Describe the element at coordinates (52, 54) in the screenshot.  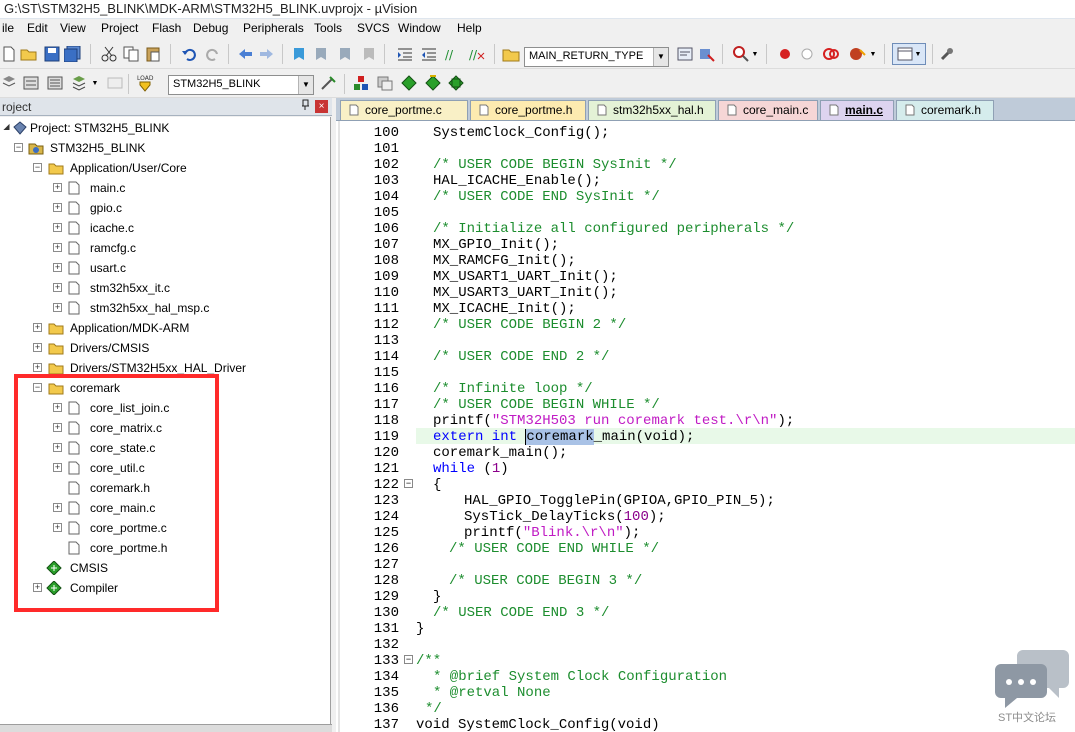
I see `save-icon` at that location.